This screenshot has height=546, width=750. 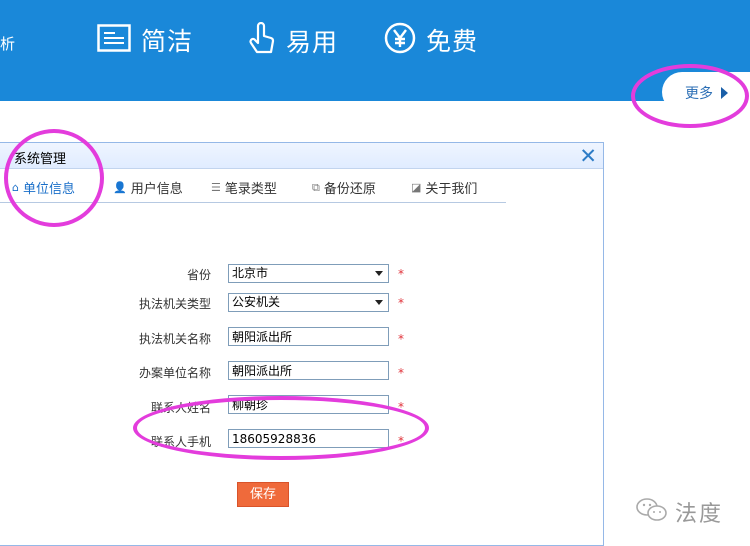 I want to click on feature-simple: 简洁, so click(x=145, y=40).